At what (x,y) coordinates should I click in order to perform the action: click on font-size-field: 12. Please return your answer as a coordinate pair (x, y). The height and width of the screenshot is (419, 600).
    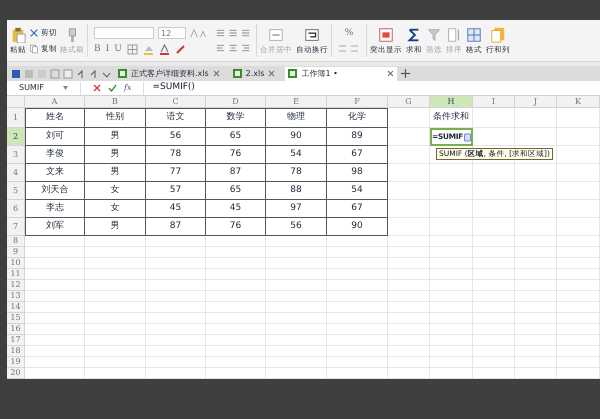
    Looking at the image, I should click on (172, 32).